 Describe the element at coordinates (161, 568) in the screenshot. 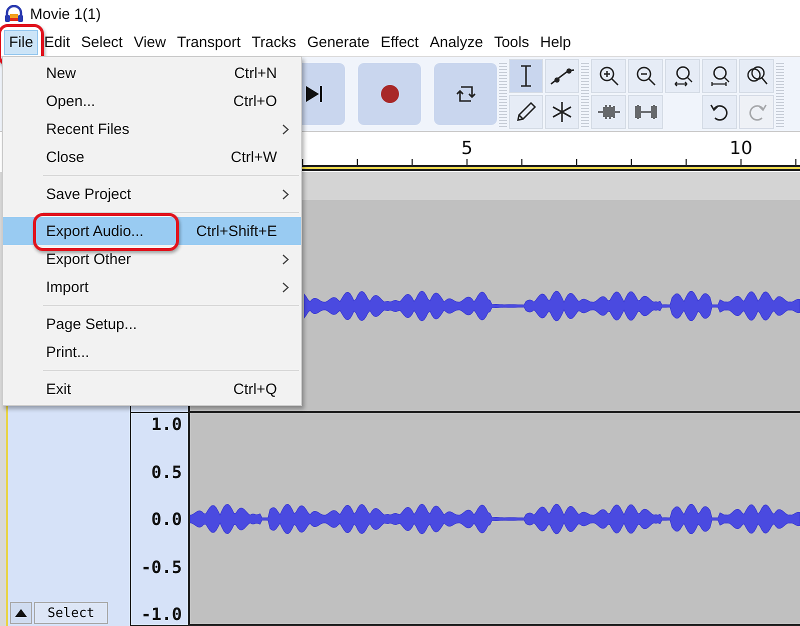

I see `amplitude-label: -0.5` at that location.